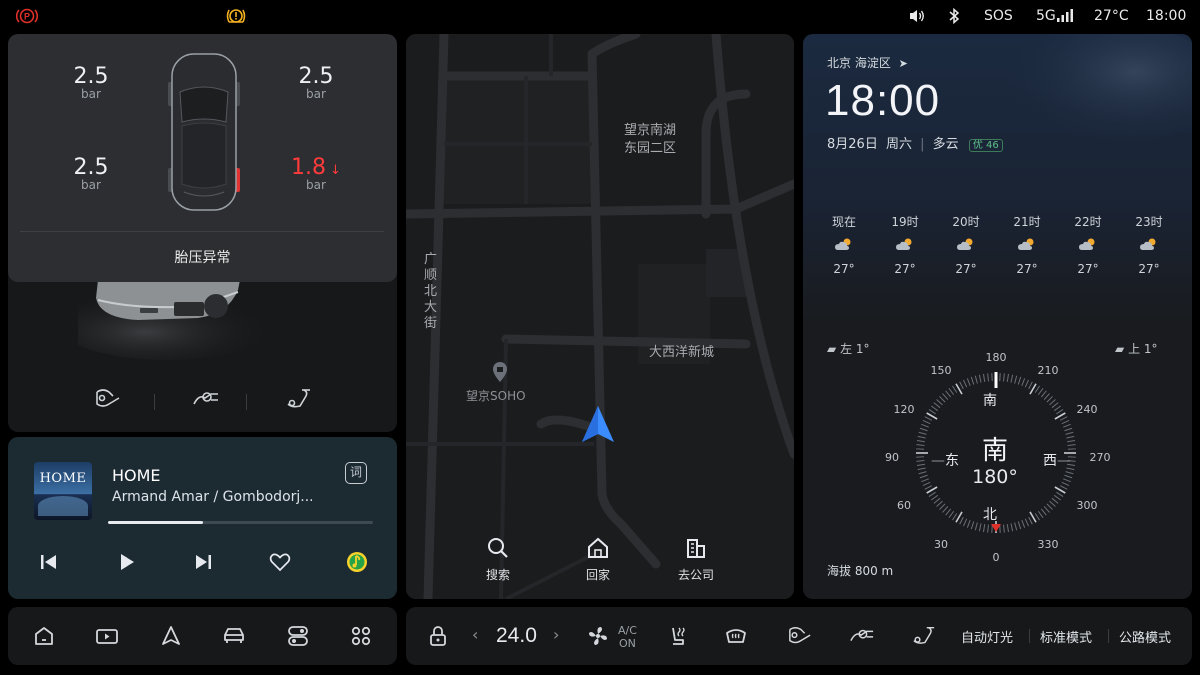 The width and height of the screenshot is (1200, 675). Describe the element at coordinates (63, 491) in the screenshot. I see `album-art: HOME` at that location.